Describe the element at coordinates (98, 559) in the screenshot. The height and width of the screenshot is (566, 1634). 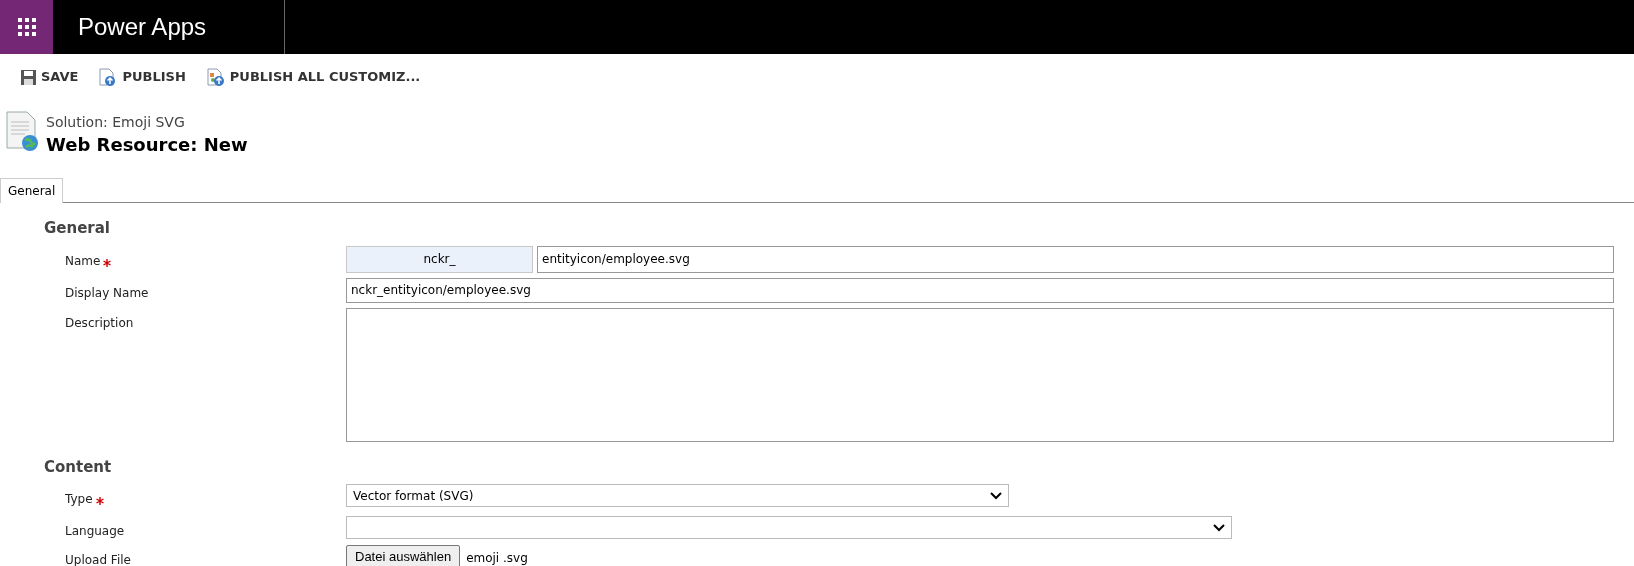
I see `field-label: Upload File` at that location.